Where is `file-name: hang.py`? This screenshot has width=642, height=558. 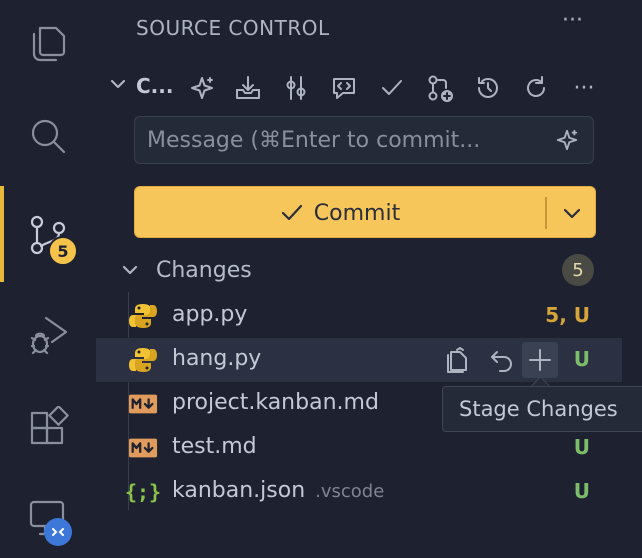
file-name: hang.py is located at coordinates (217, 358).